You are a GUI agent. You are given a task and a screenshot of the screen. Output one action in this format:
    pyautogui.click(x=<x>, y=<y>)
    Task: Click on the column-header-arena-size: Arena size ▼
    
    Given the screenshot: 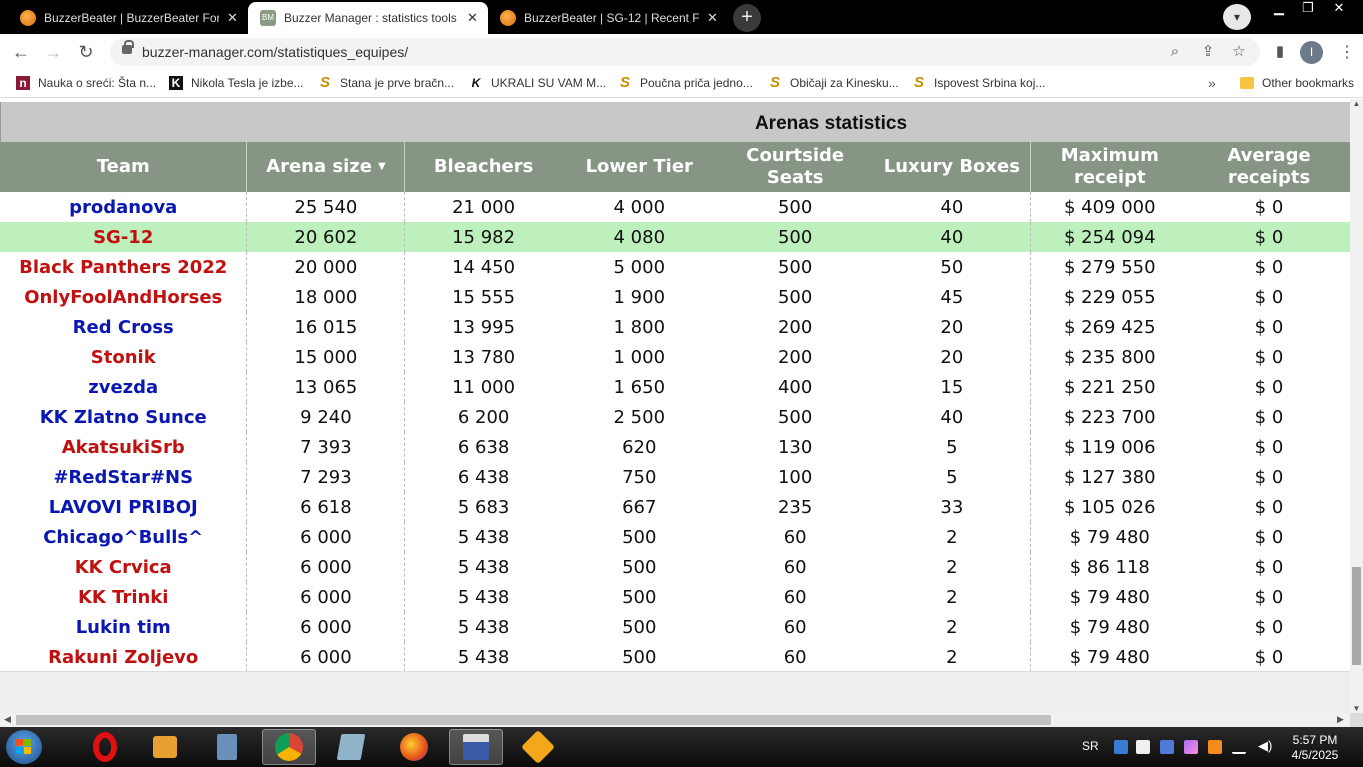 What is the action you would take?
    pyautogui.click(x=326, y=167)
    